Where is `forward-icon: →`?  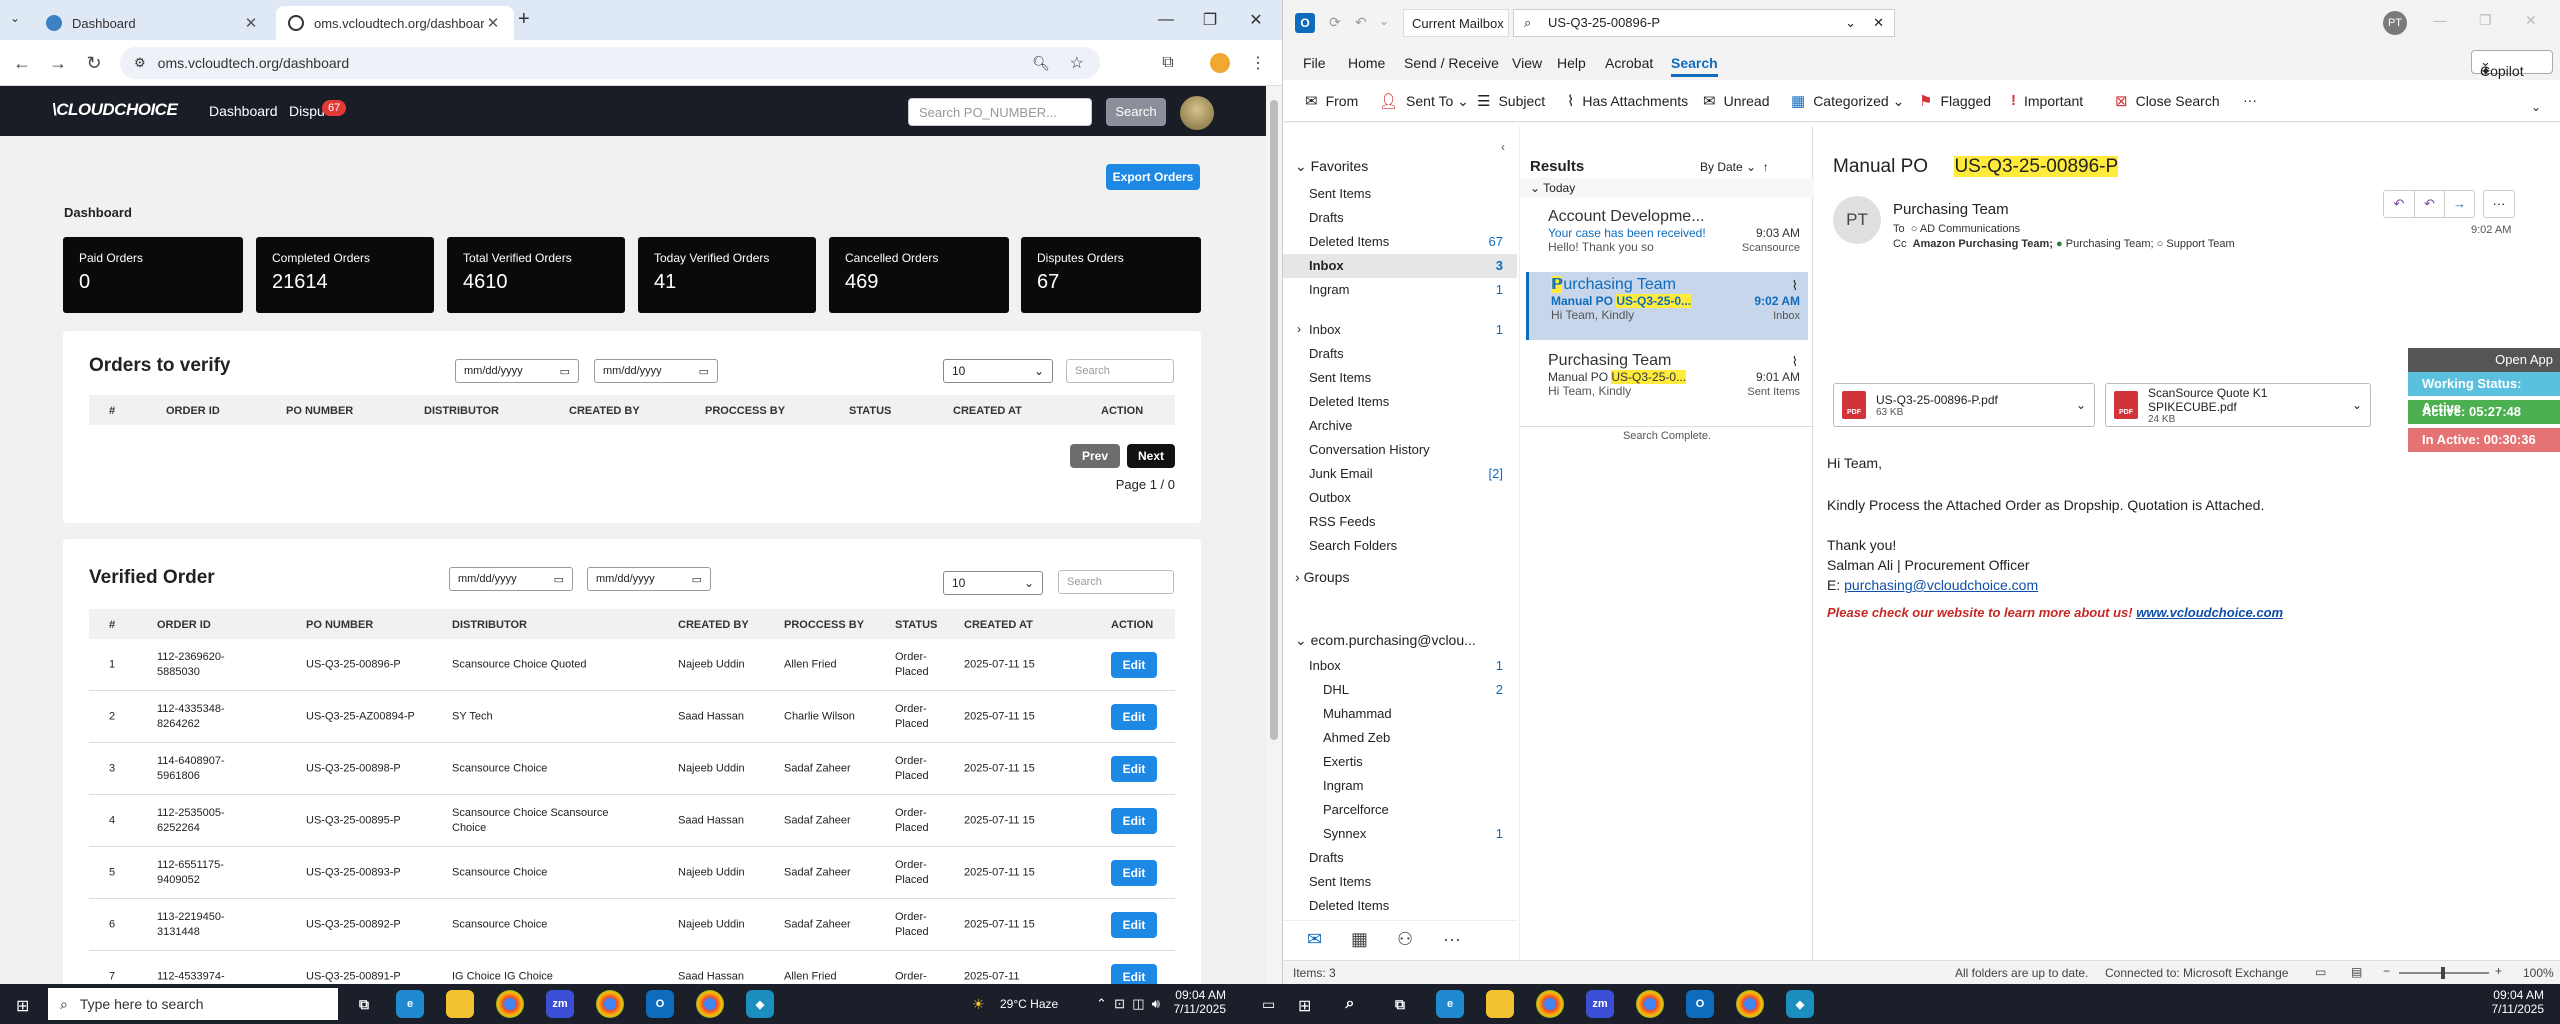
forward-icon: → is located at coordinates (2459, 204).